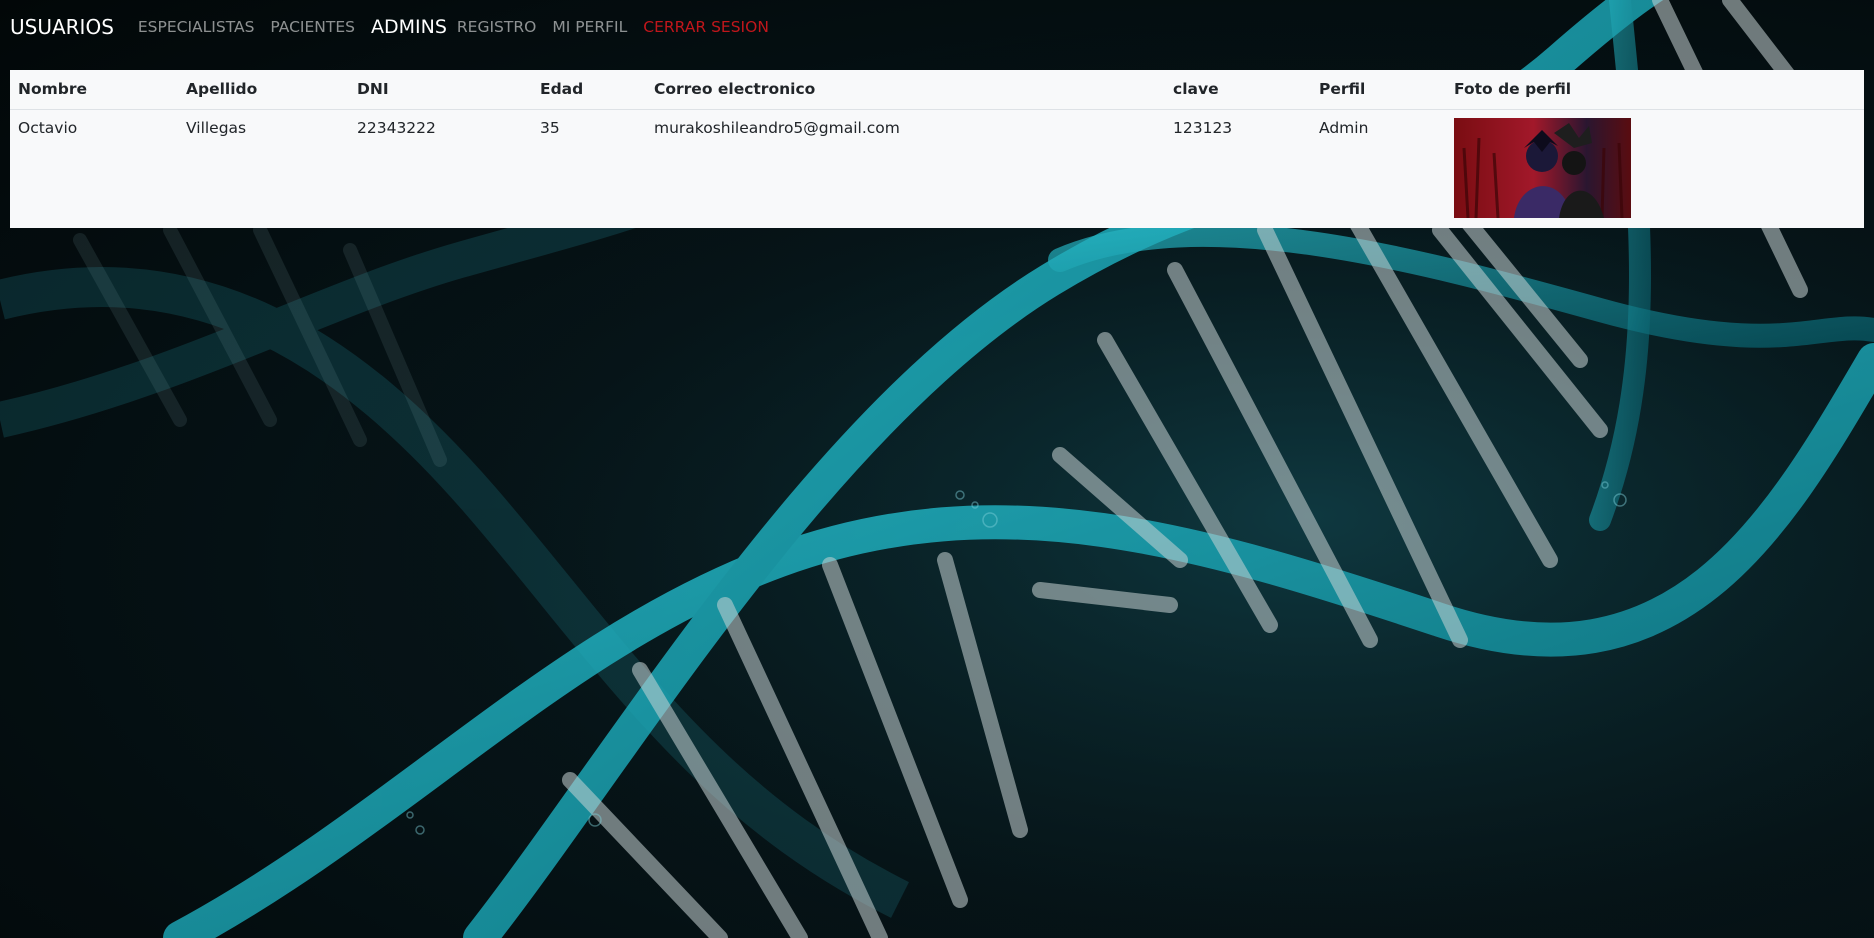 The height and width of the screenshot is (938, 1874). Describe the element at coordinates (196, 27) in the screenshot. I see `nav-link-especialistas: ESPECIALISTAS` at that location.